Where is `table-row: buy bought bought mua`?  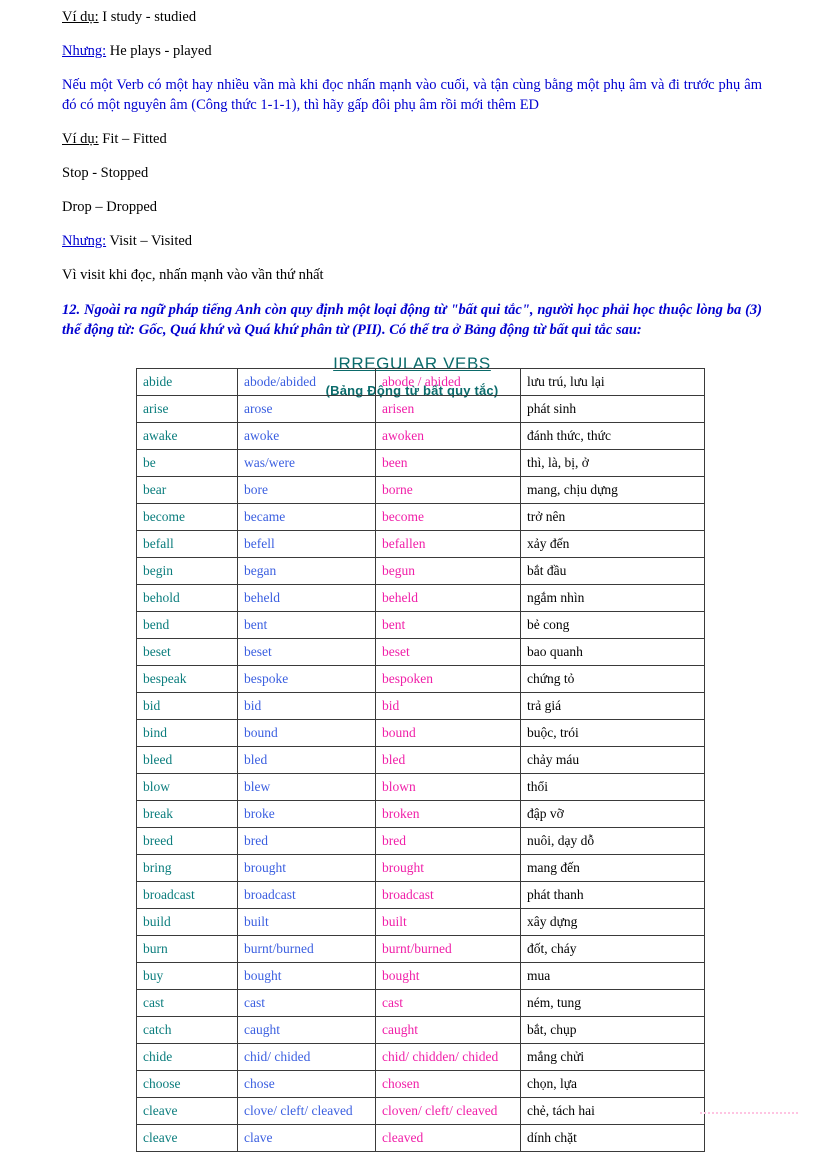
table-row: buy bought bought mua is located at coordinates (420, 976).